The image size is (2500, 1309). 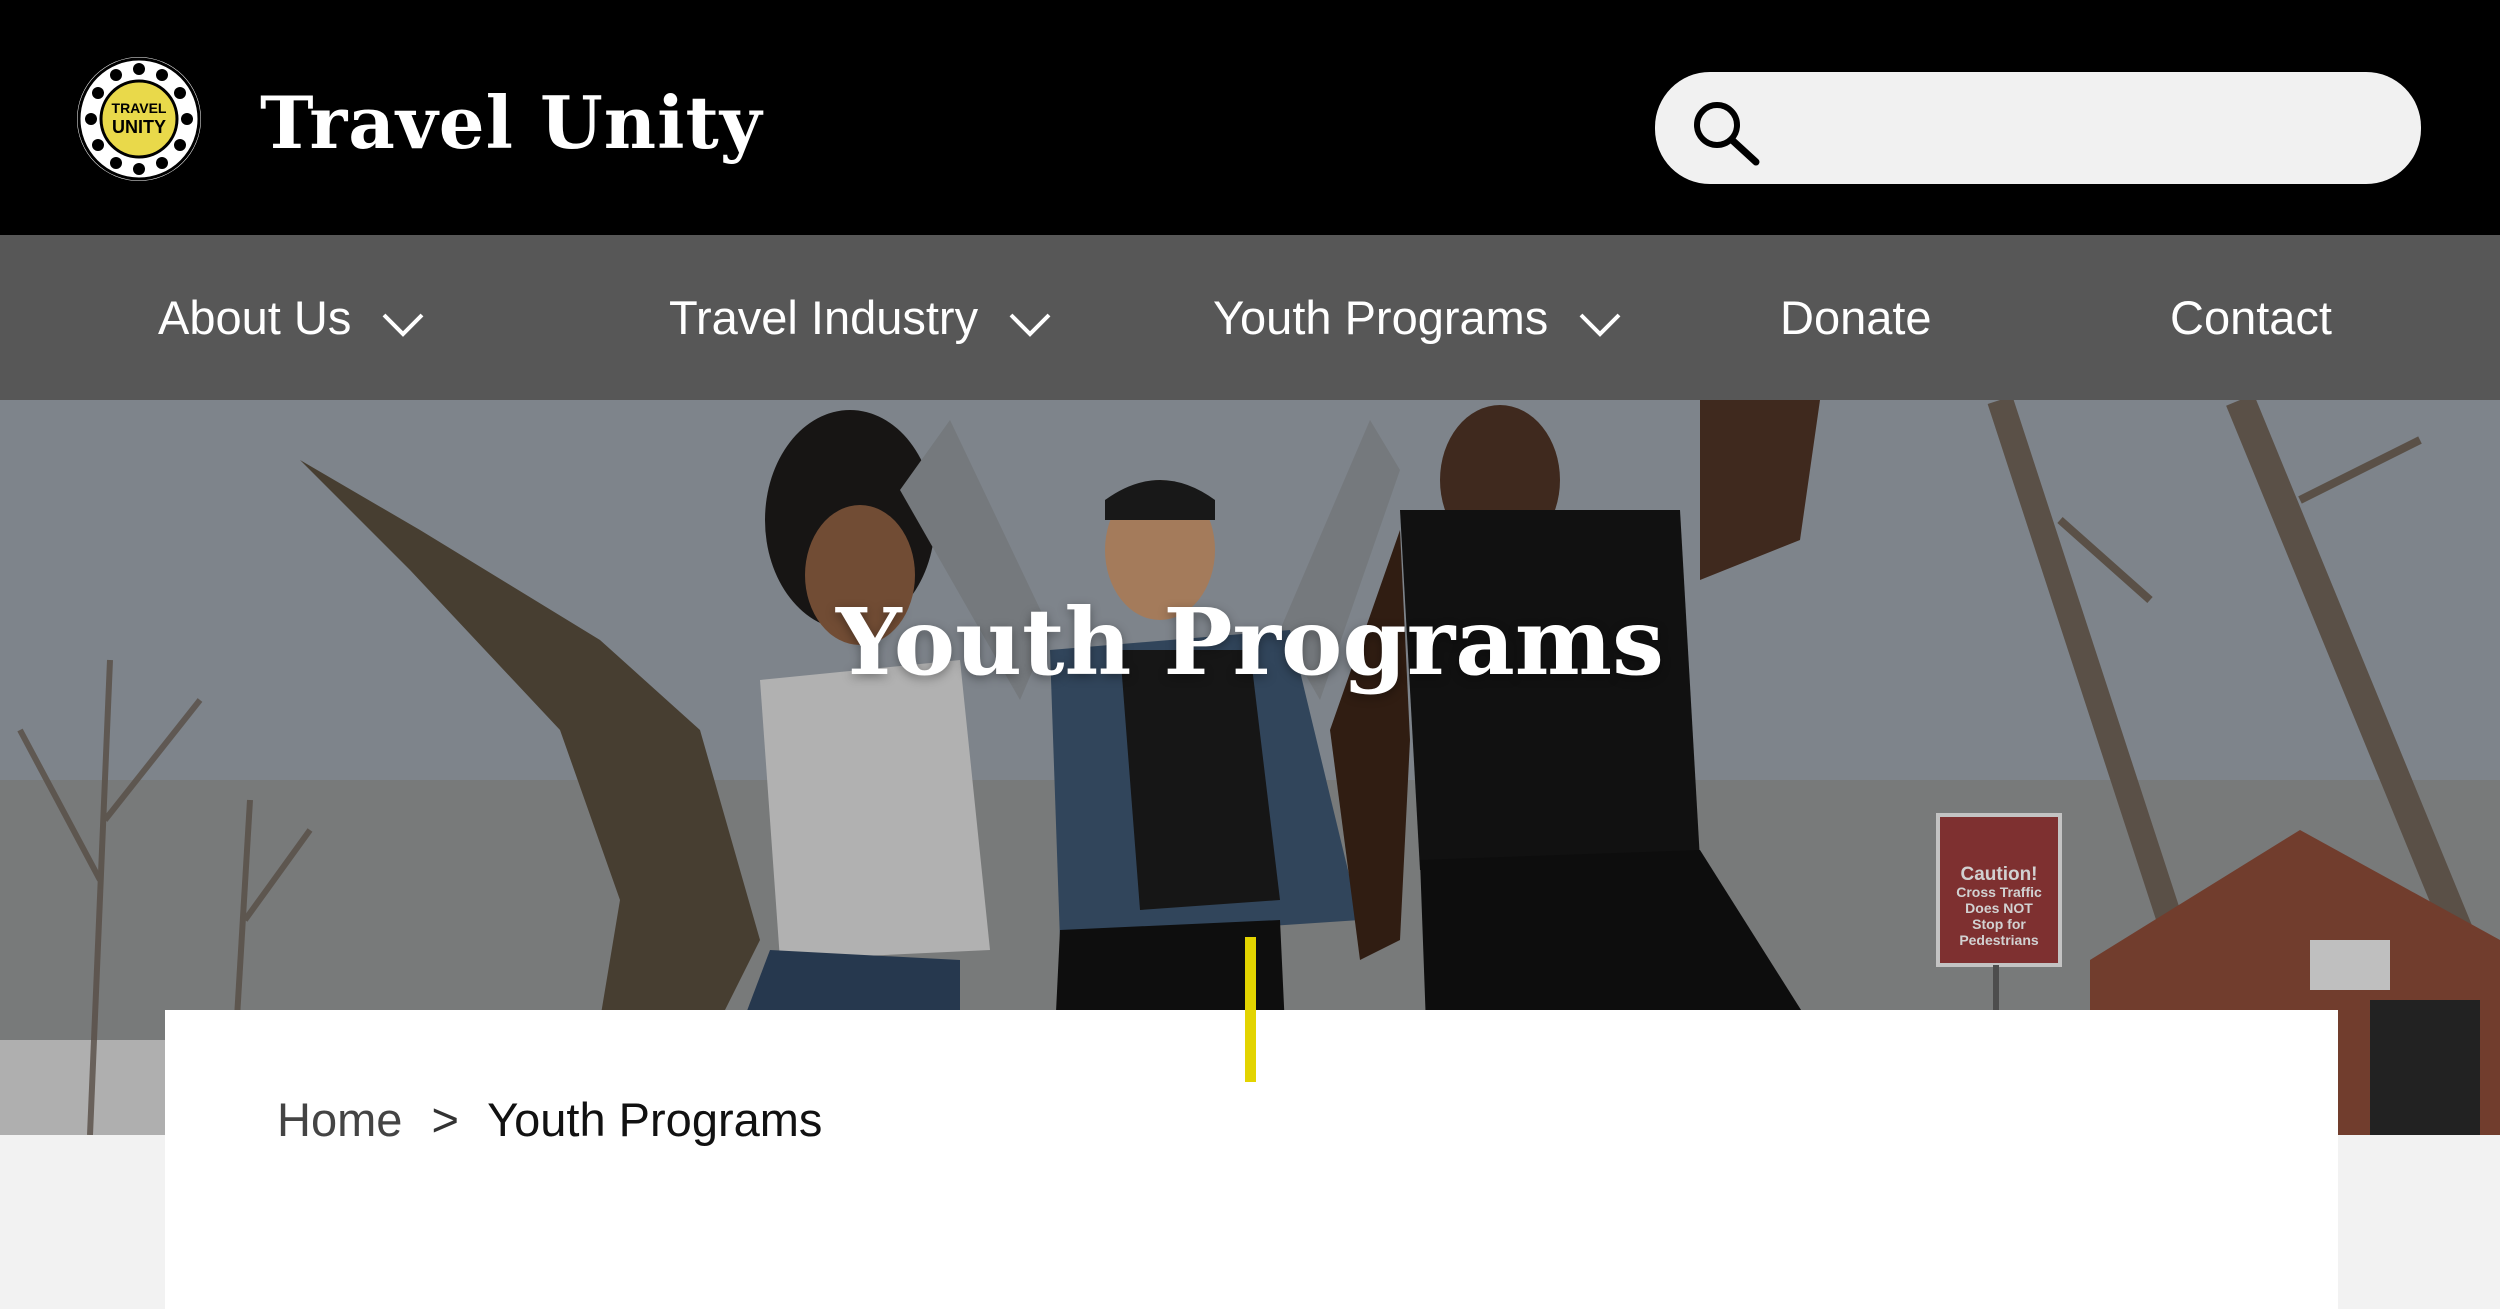 What do you see at coordinates (824, 317) in the screenshot?
I see `nav-item-label: Travel Industry` at bounding box center [824, 317].